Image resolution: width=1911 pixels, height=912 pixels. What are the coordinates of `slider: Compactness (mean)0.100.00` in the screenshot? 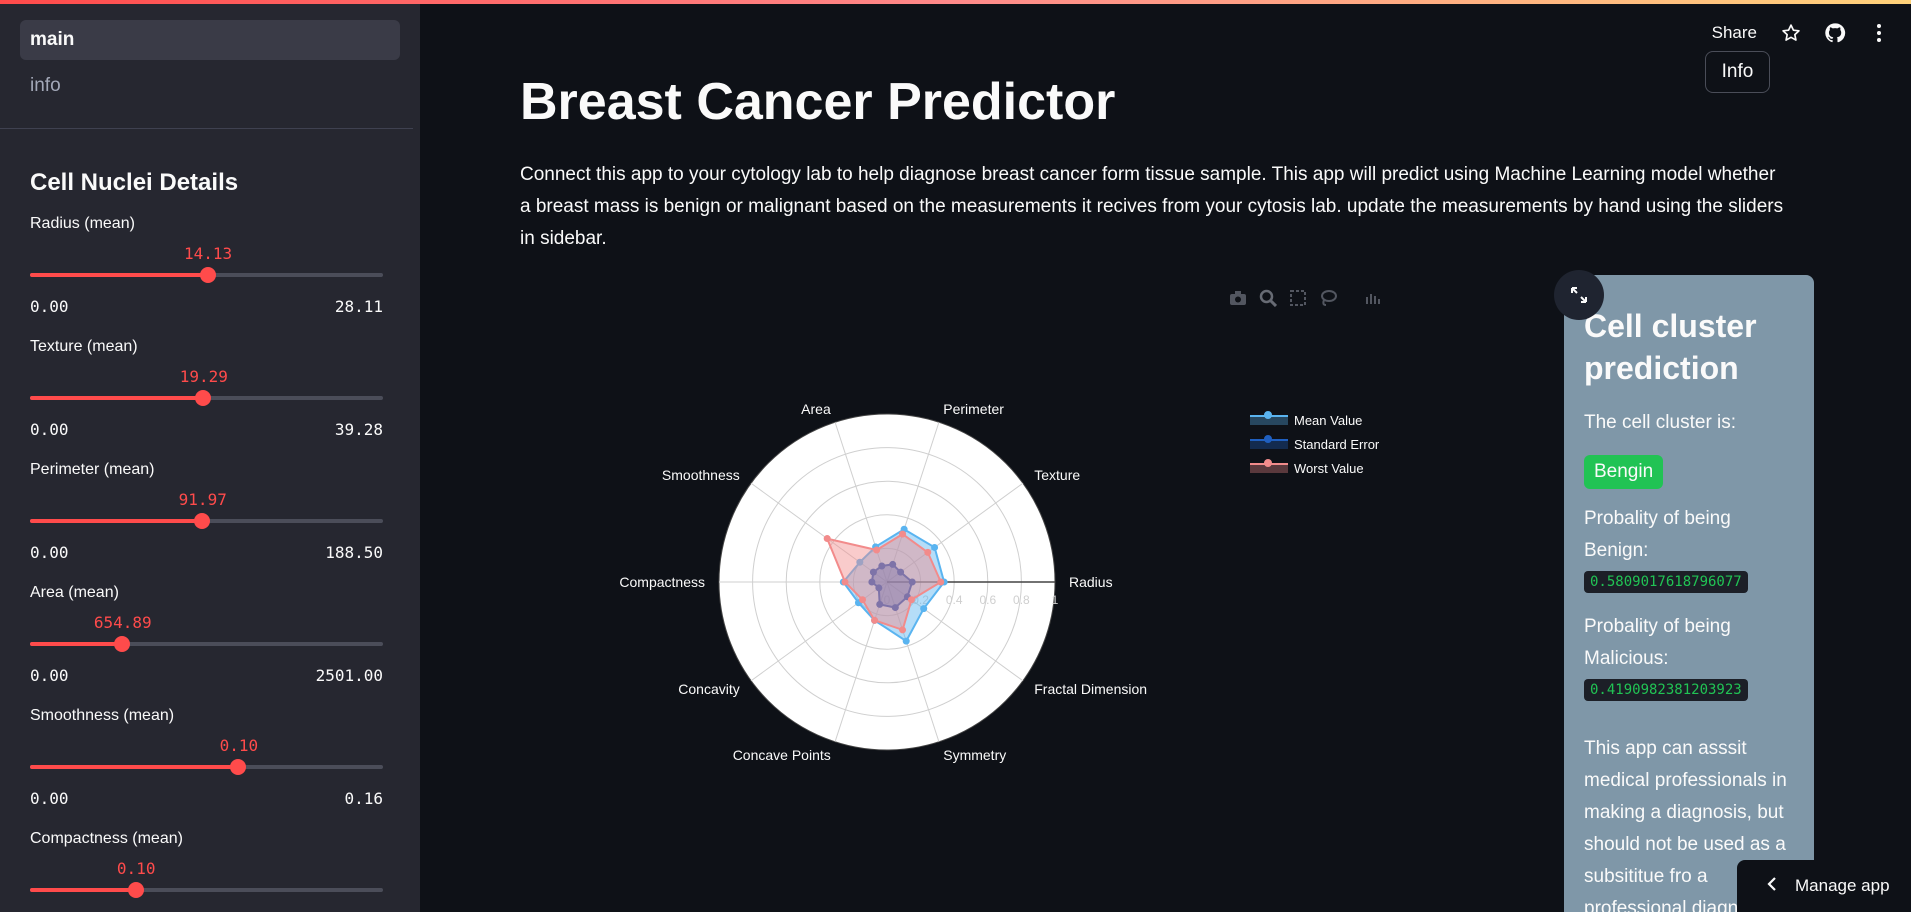 It's located at (207, 869).